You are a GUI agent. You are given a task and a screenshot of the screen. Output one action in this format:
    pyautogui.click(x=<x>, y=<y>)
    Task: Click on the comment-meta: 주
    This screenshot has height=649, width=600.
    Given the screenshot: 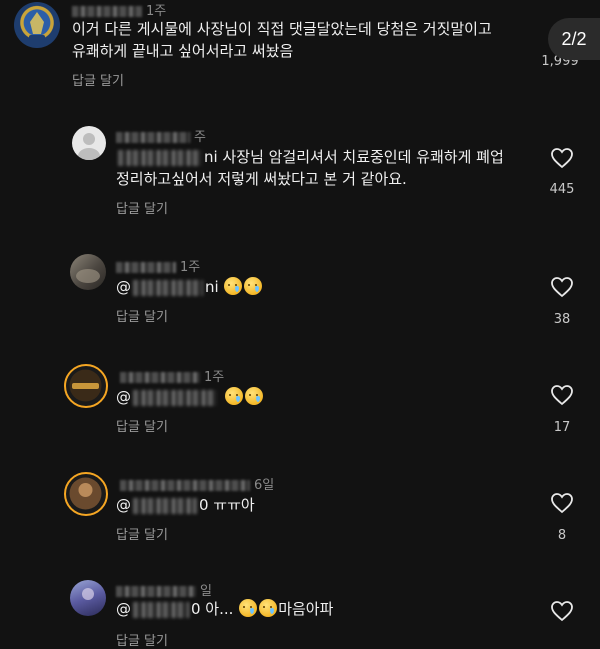 What is the action you would take?
    pyautogui.click(x=161, y=135)
    